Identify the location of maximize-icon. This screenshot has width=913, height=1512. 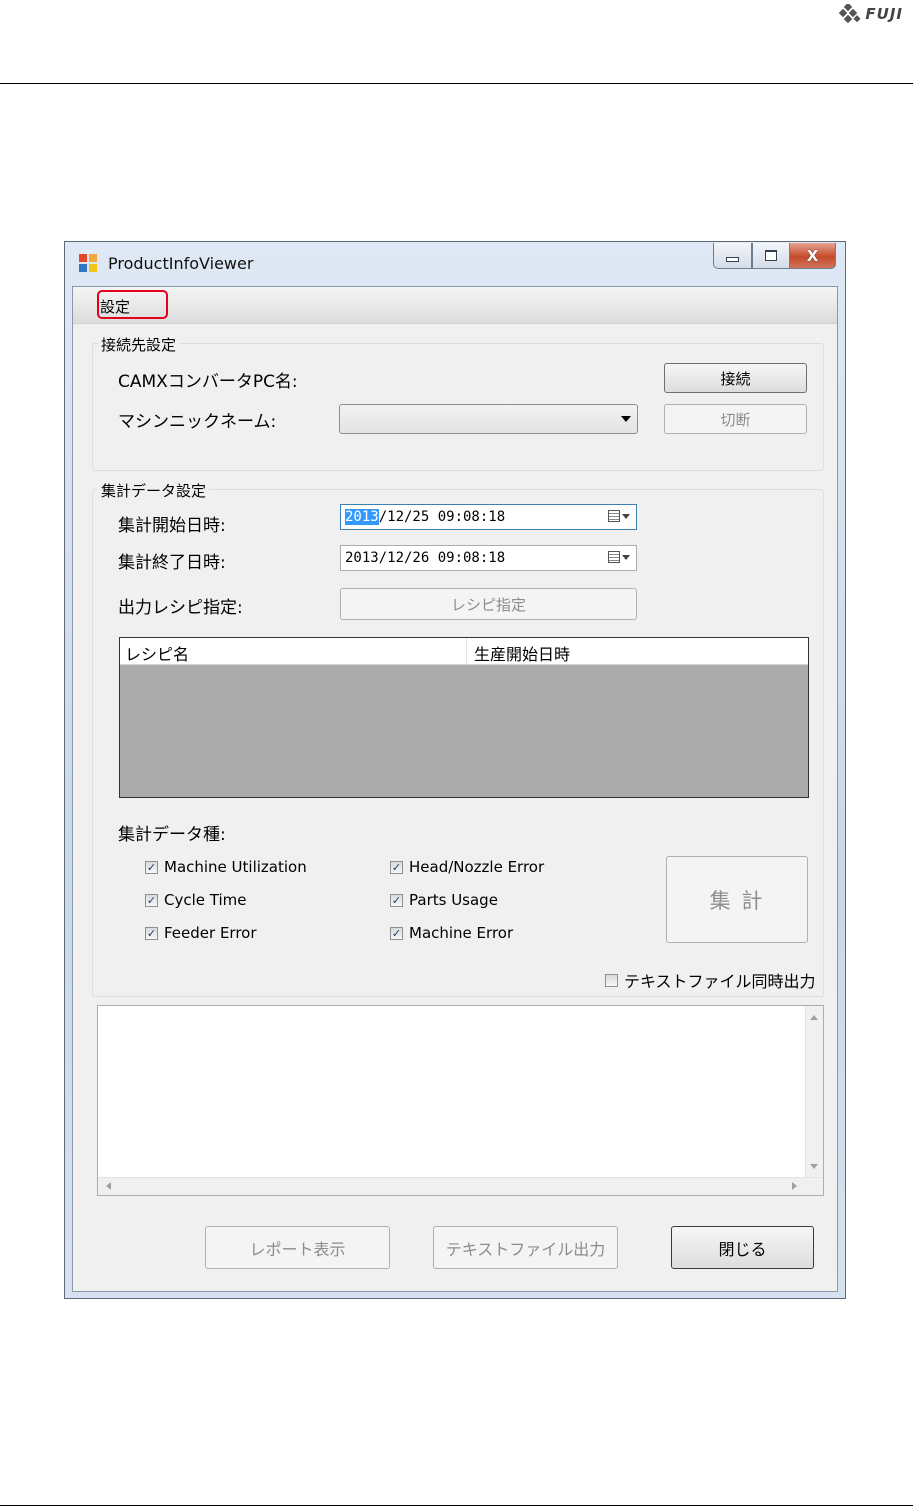
(771, 255).